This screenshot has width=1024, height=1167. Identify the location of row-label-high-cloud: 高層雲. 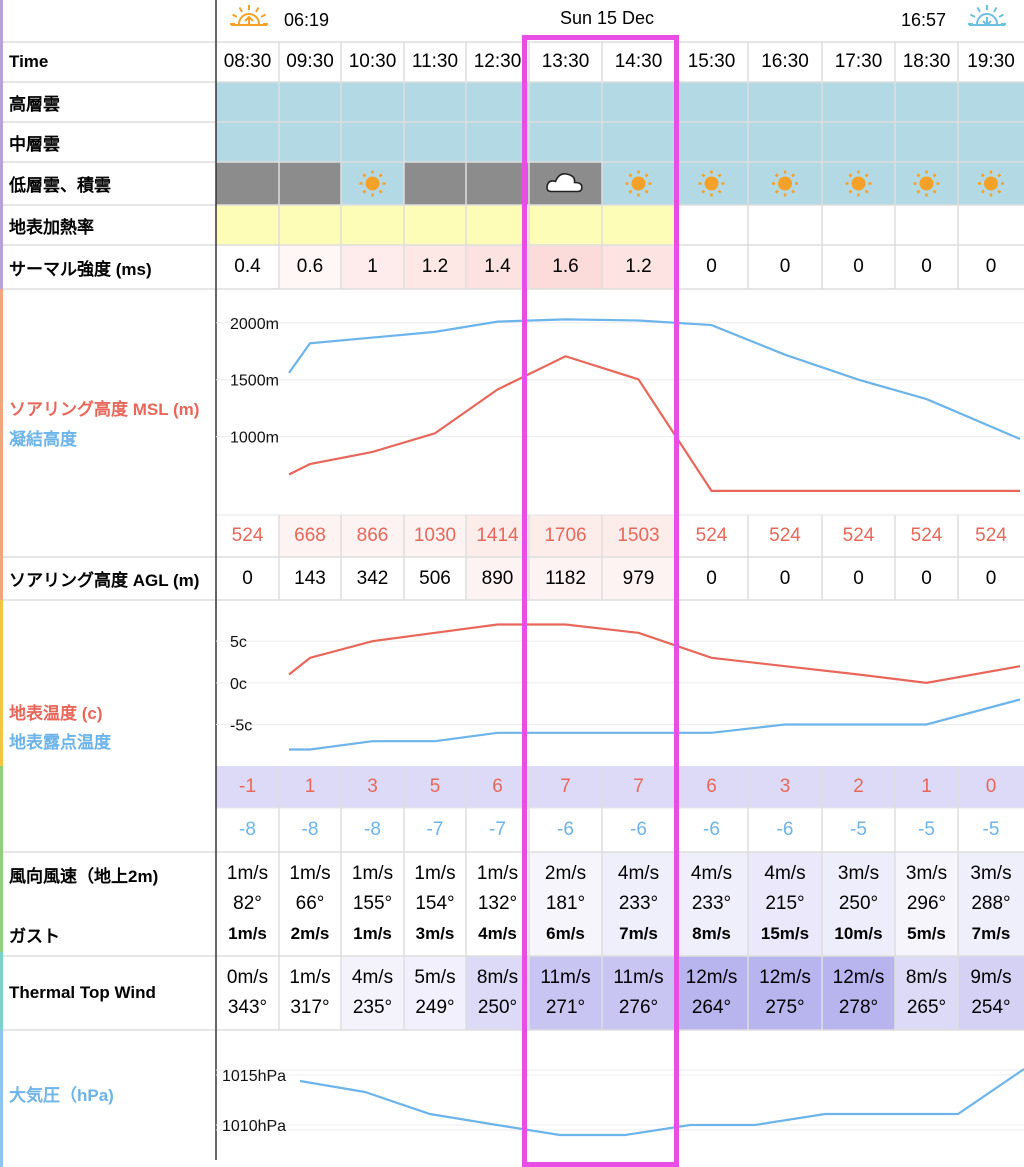
(34, 104).